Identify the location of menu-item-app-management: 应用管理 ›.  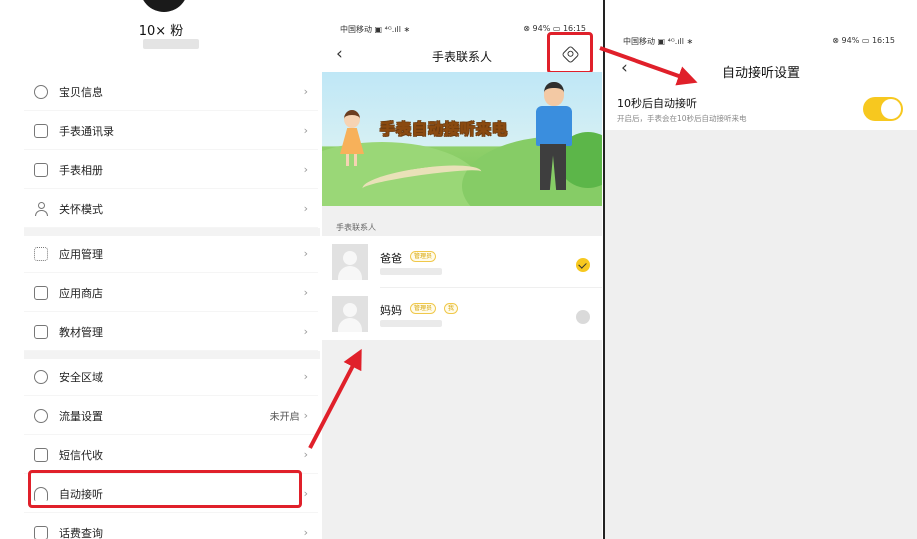
(171, 254).